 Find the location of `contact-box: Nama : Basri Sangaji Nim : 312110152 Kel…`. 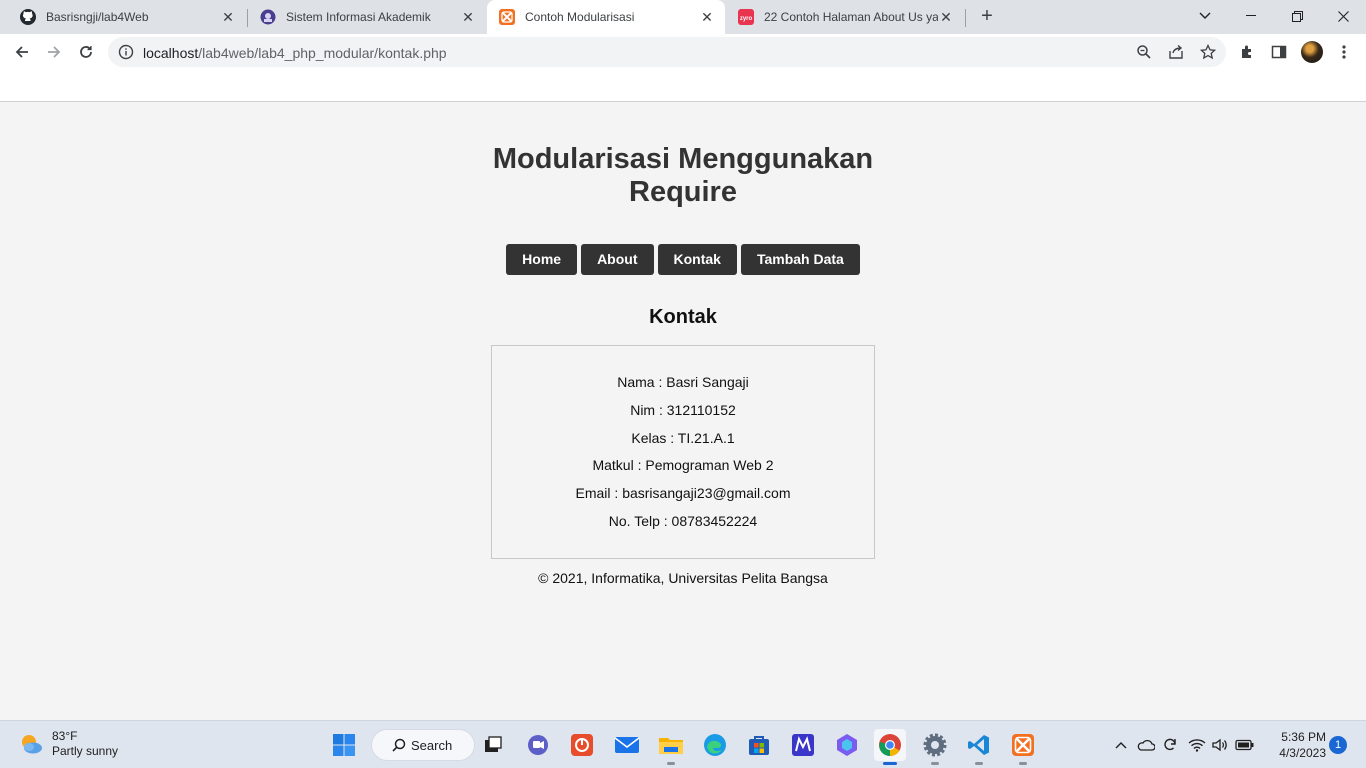

contact-box: Nama : Basri Sangaji Nim : 312110152 Kel… is located at coordinates (683, 452).